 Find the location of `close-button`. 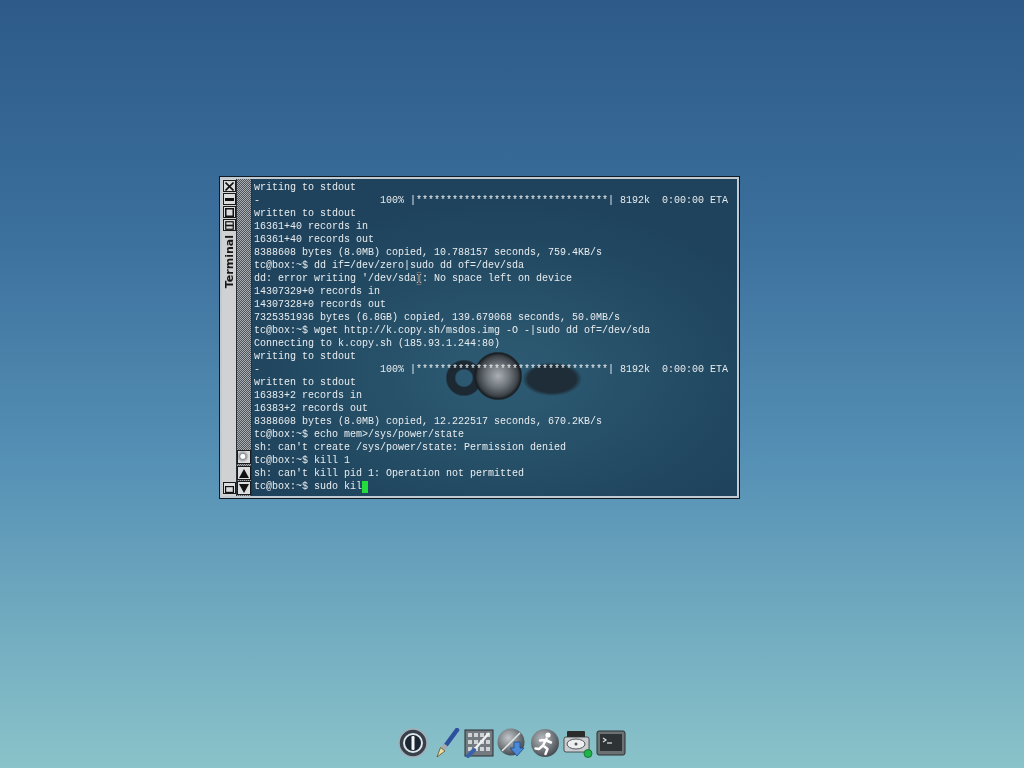

close-button is located at coordinates (229, 186).